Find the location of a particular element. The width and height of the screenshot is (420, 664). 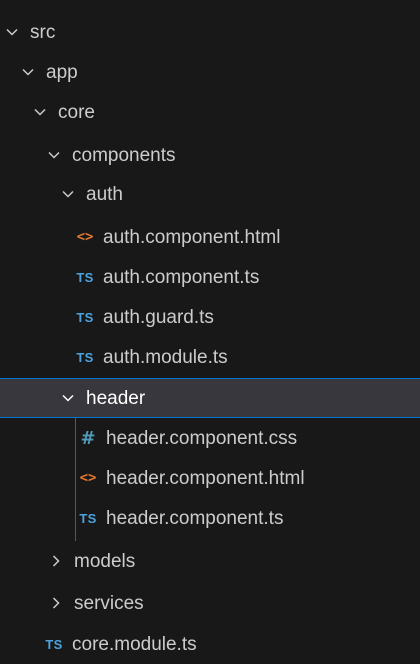

tree-file-auth-module-ts: TS auth.module.ts is located at coordinates (210, 357).